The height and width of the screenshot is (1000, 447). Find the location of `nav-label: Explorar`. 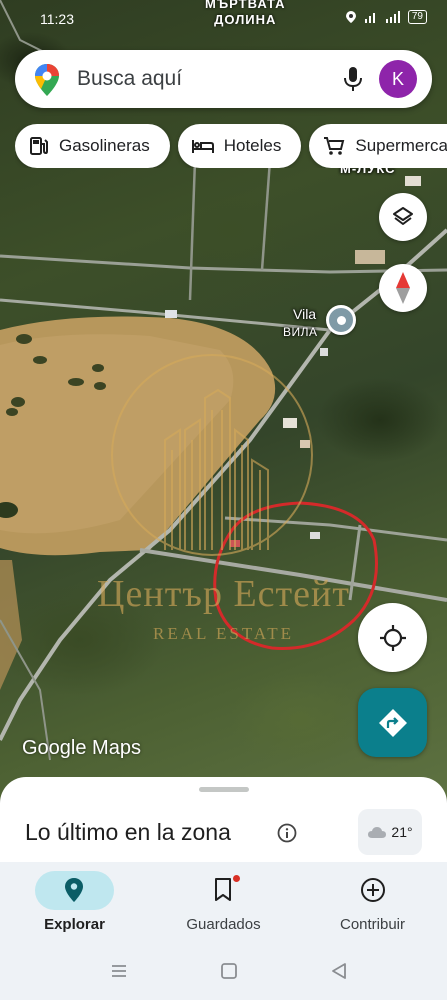

nav-label: Explorar is located at coordinates (74, 924).